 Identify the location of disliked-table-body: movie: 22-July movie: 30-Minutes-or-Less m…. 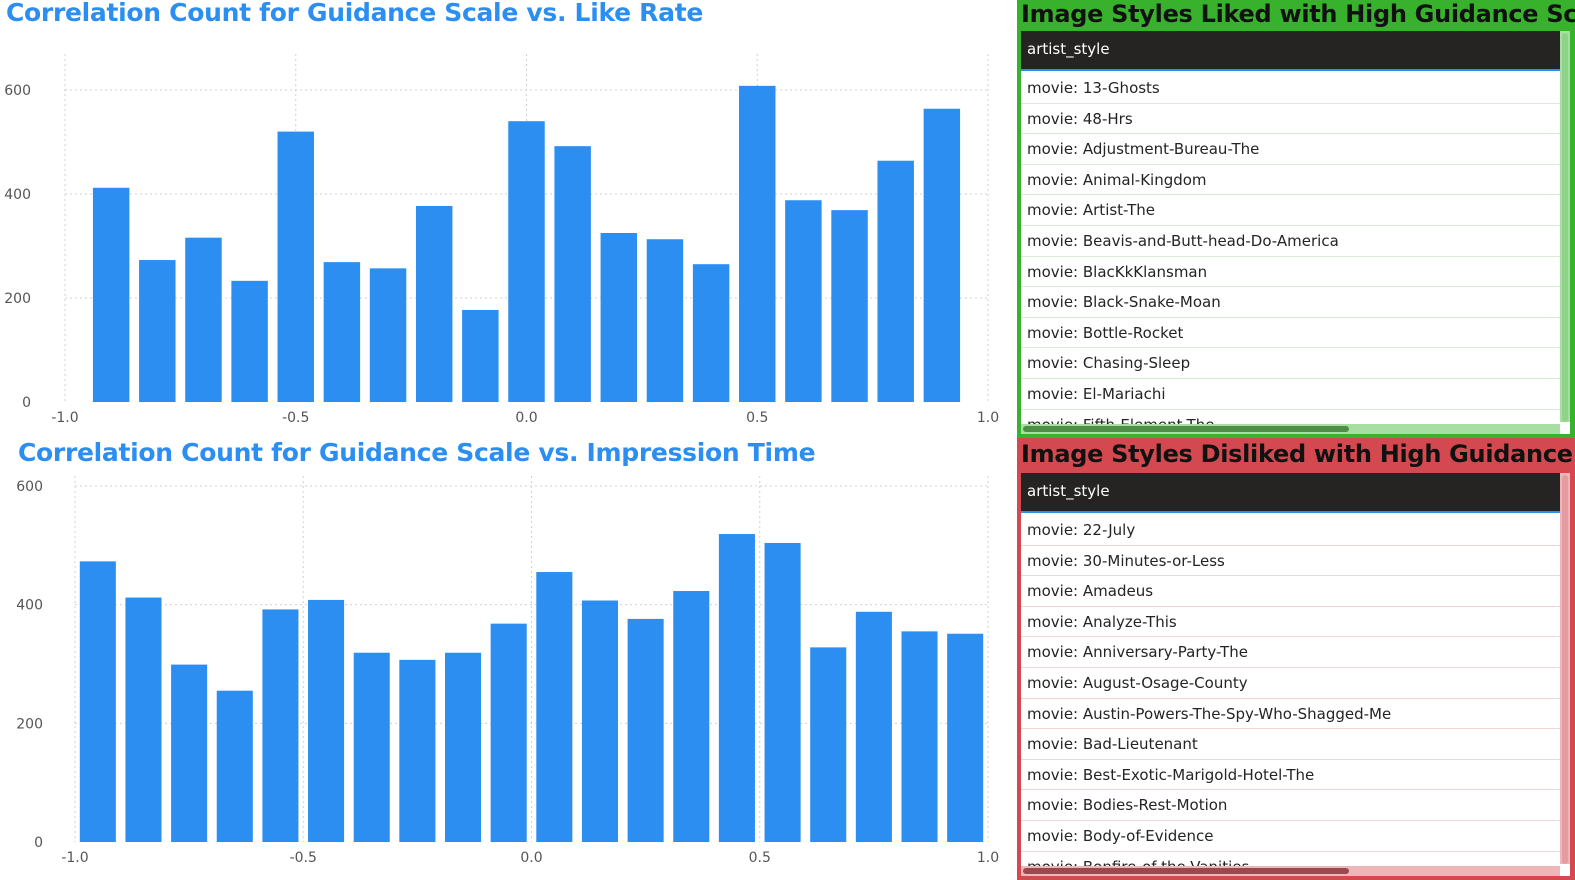
(1295, 694).